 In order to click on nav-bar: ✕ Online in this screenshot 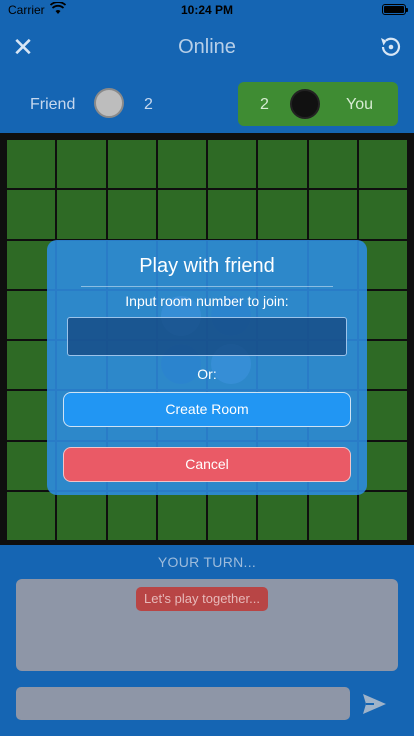, I will do `click(207, 48)`.